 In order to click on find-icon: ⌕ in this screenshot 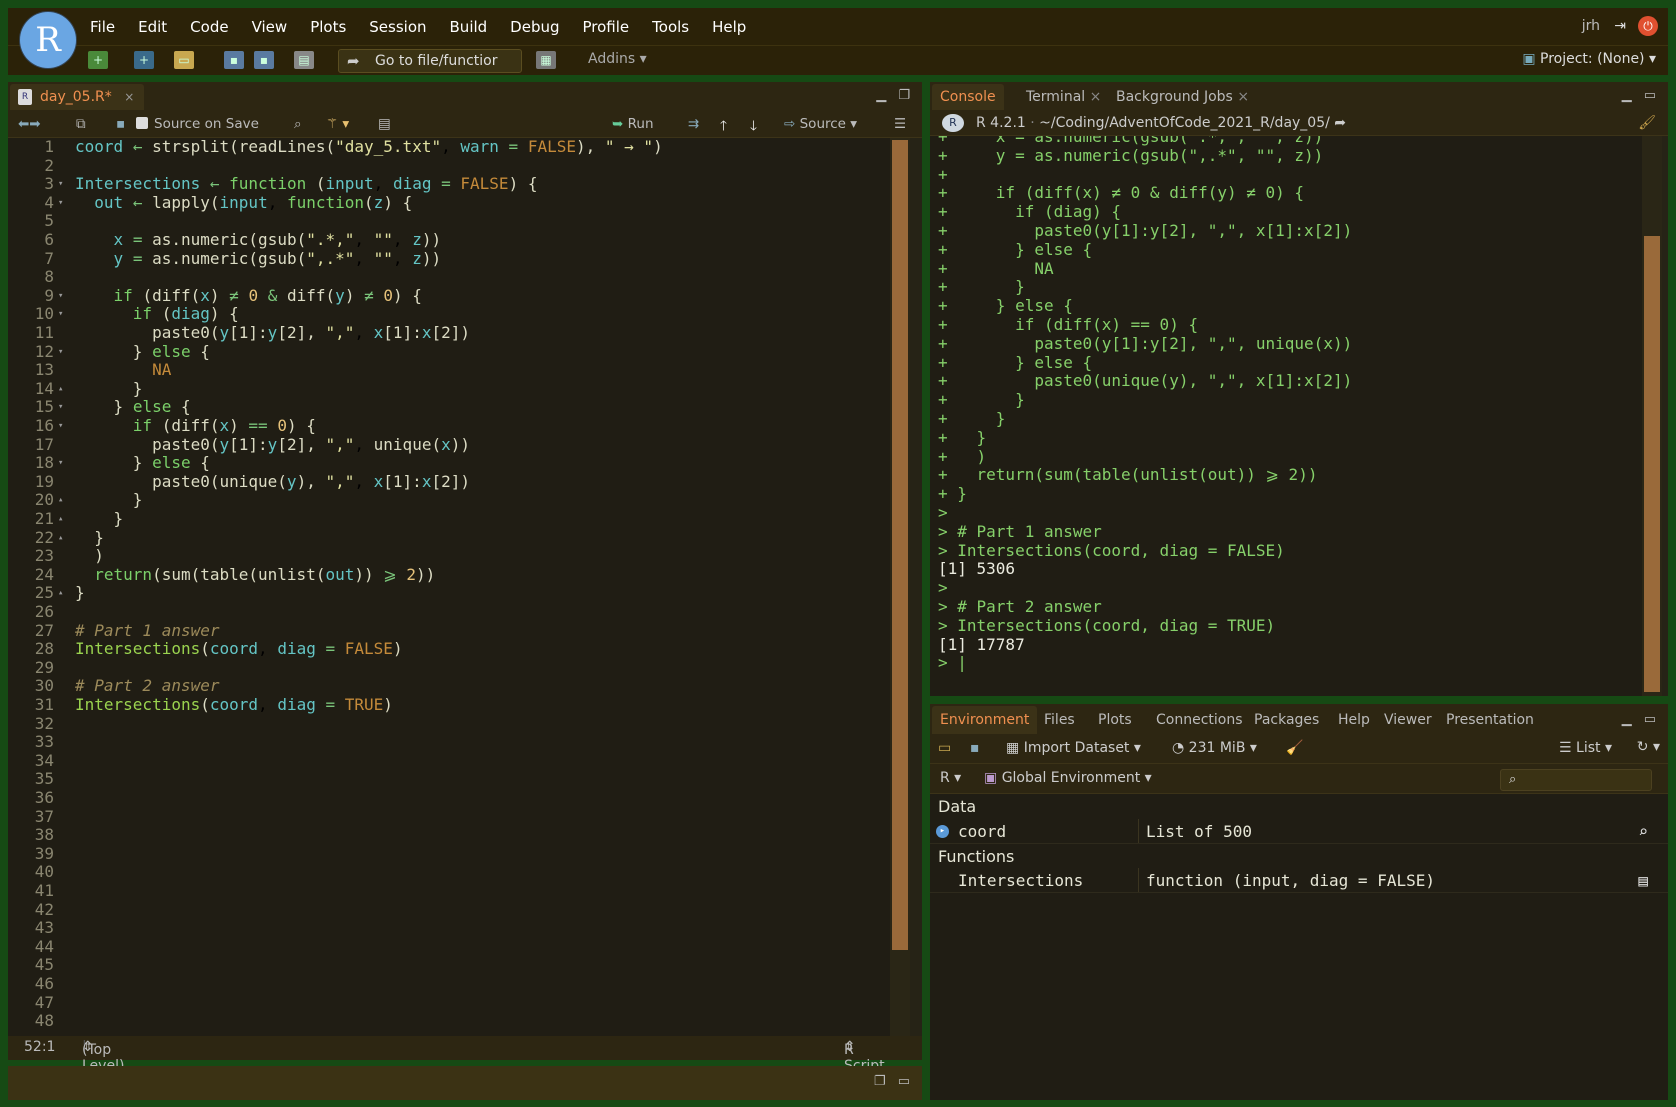, I will do `click(298, 124)`.